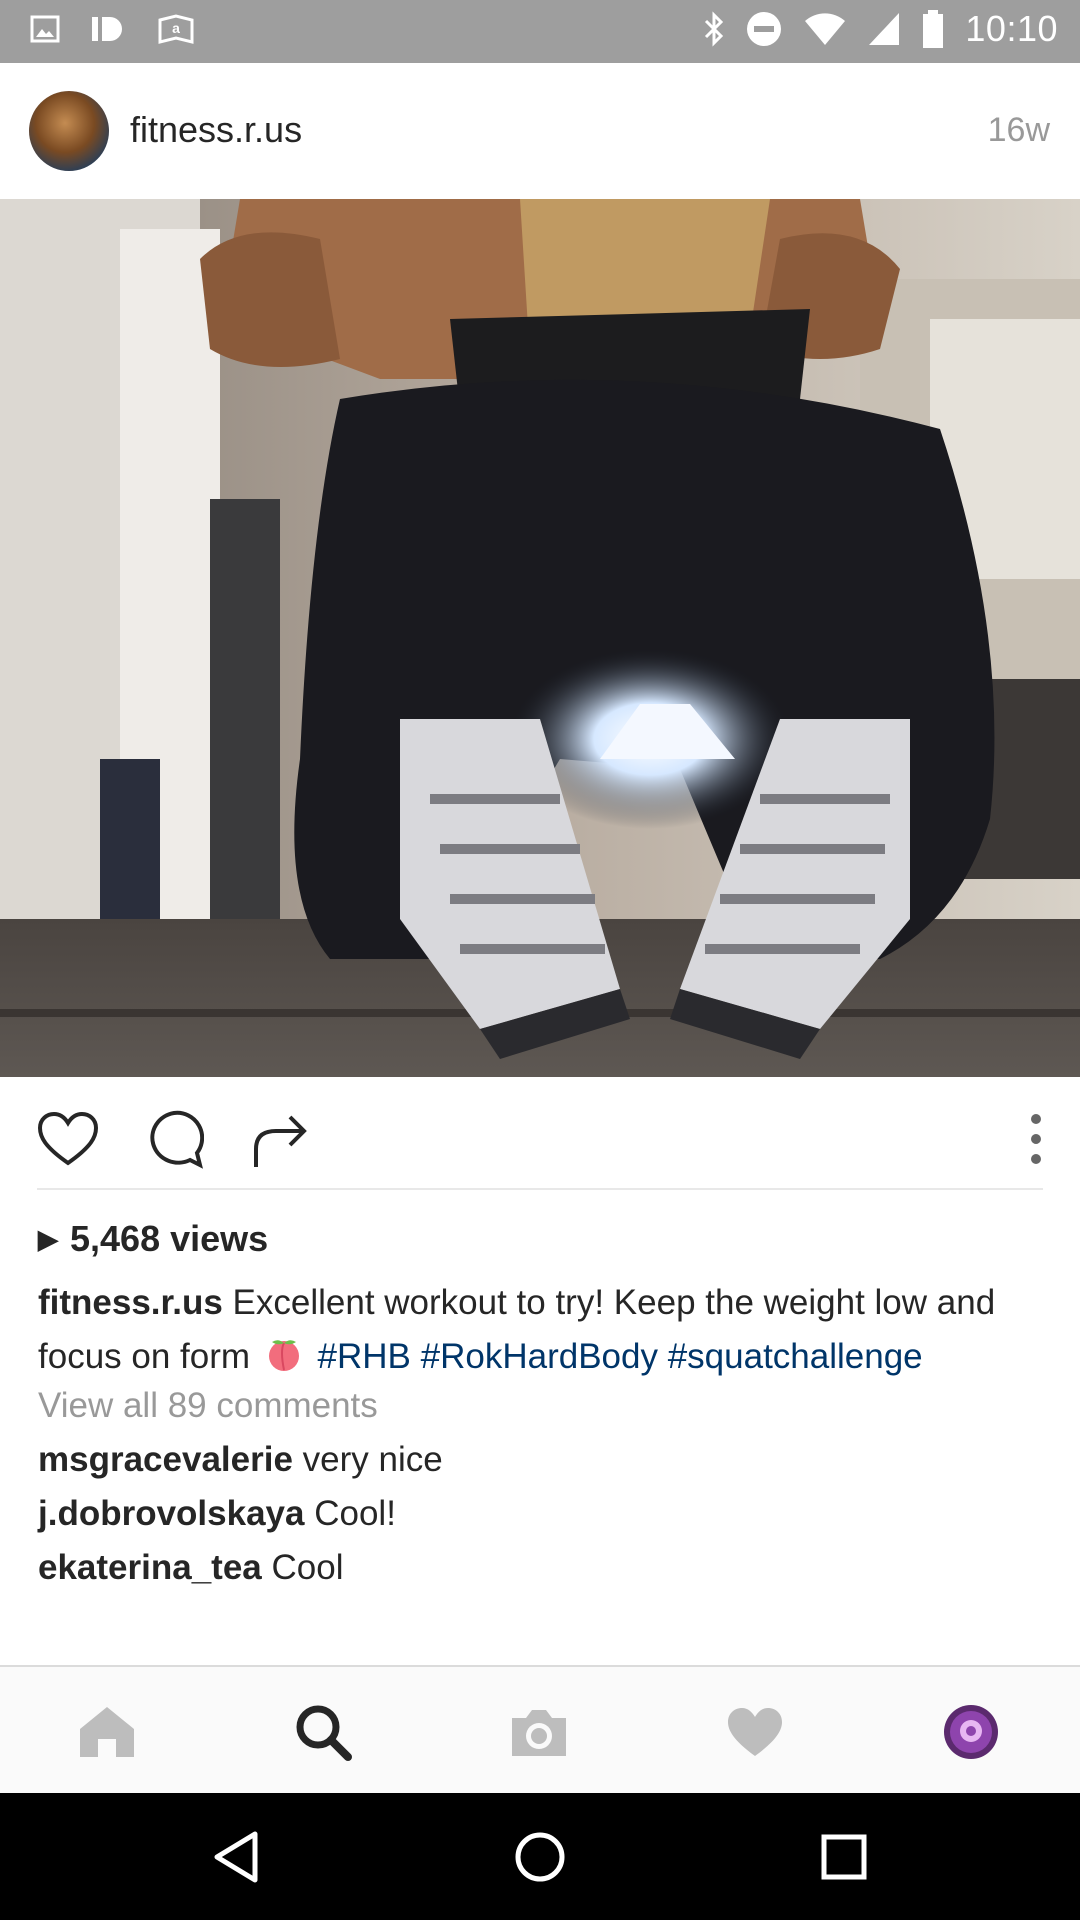 The height and width of the screenshot is (1920, 1080). What do you see at coordinates (165, 1459) in the screenshot?
I see `comment-username: msgracevalerie` at bounding box center [165, 1459].